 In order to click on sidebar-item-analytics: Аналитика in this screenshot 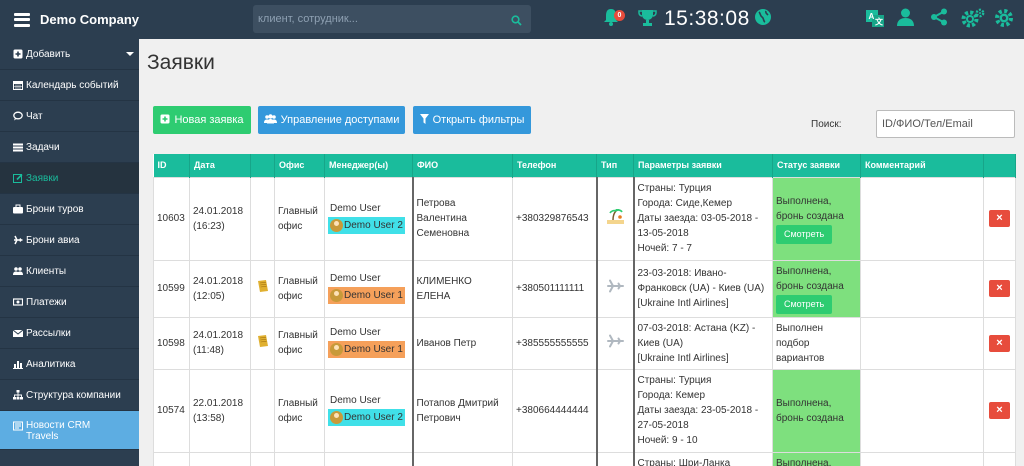, I will do `click(69, 364)`.